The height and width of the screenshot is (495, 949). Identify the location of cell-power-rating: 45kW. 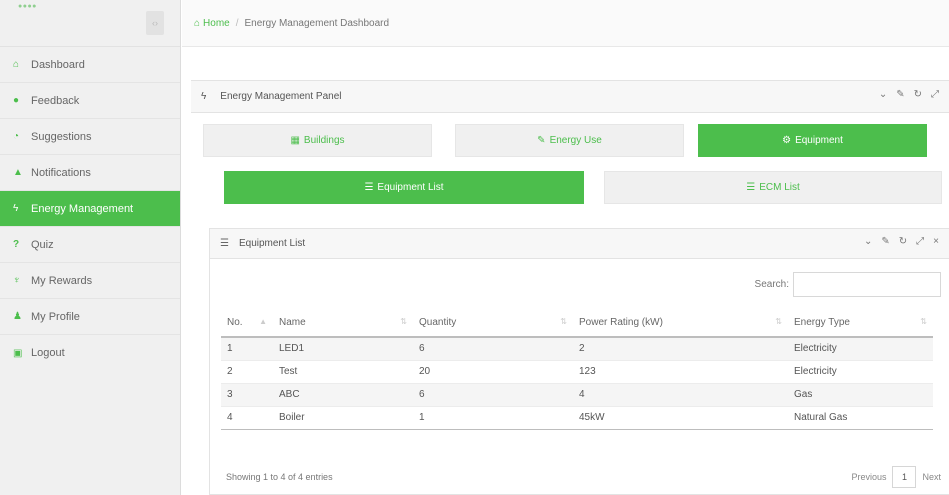
(680, 418).